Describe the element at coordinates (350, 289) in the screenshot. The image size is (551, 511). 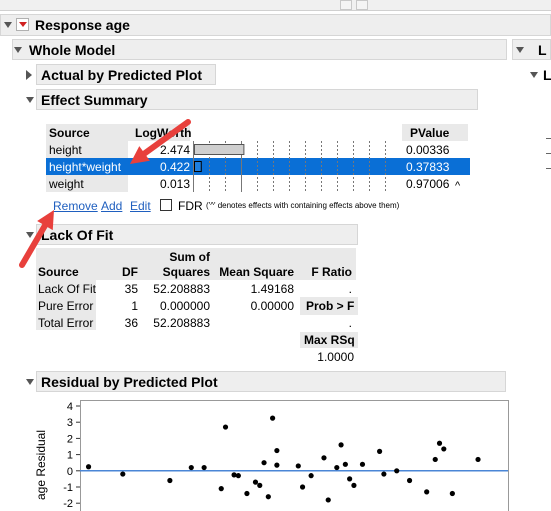
I see `lof-f-value: .` at that location.